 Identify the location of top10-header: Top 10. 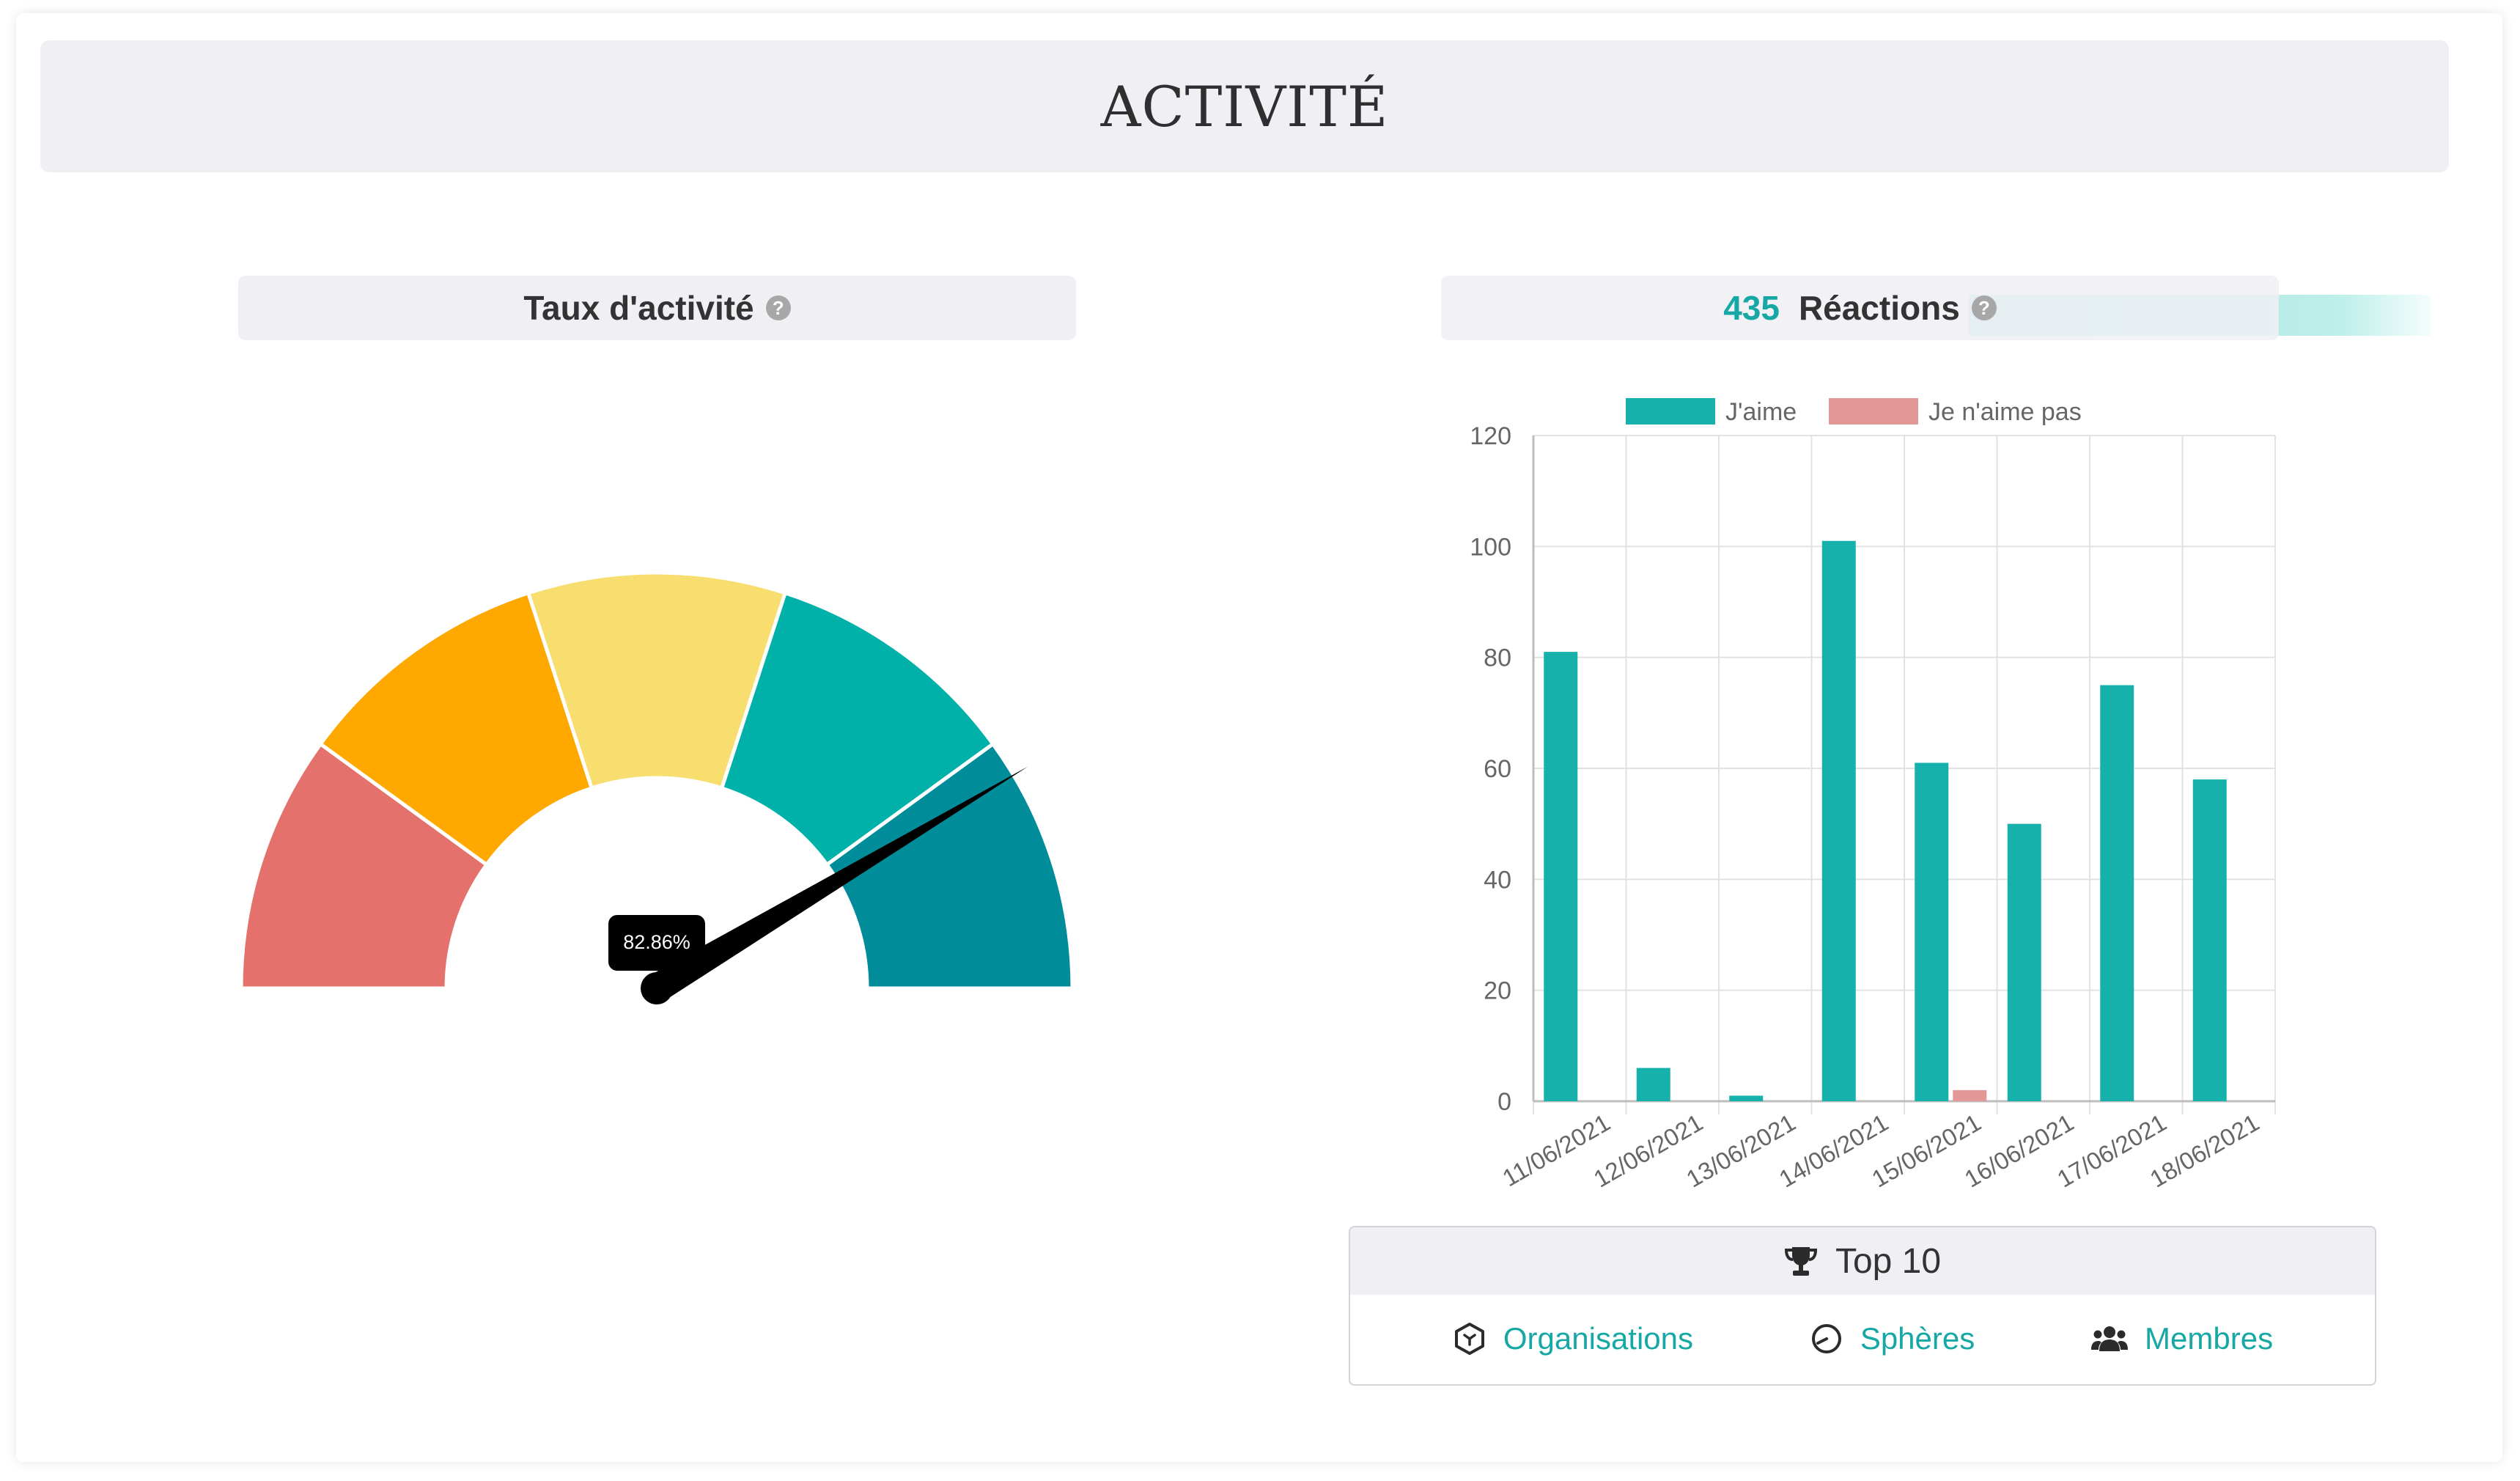
(1863, 1261).